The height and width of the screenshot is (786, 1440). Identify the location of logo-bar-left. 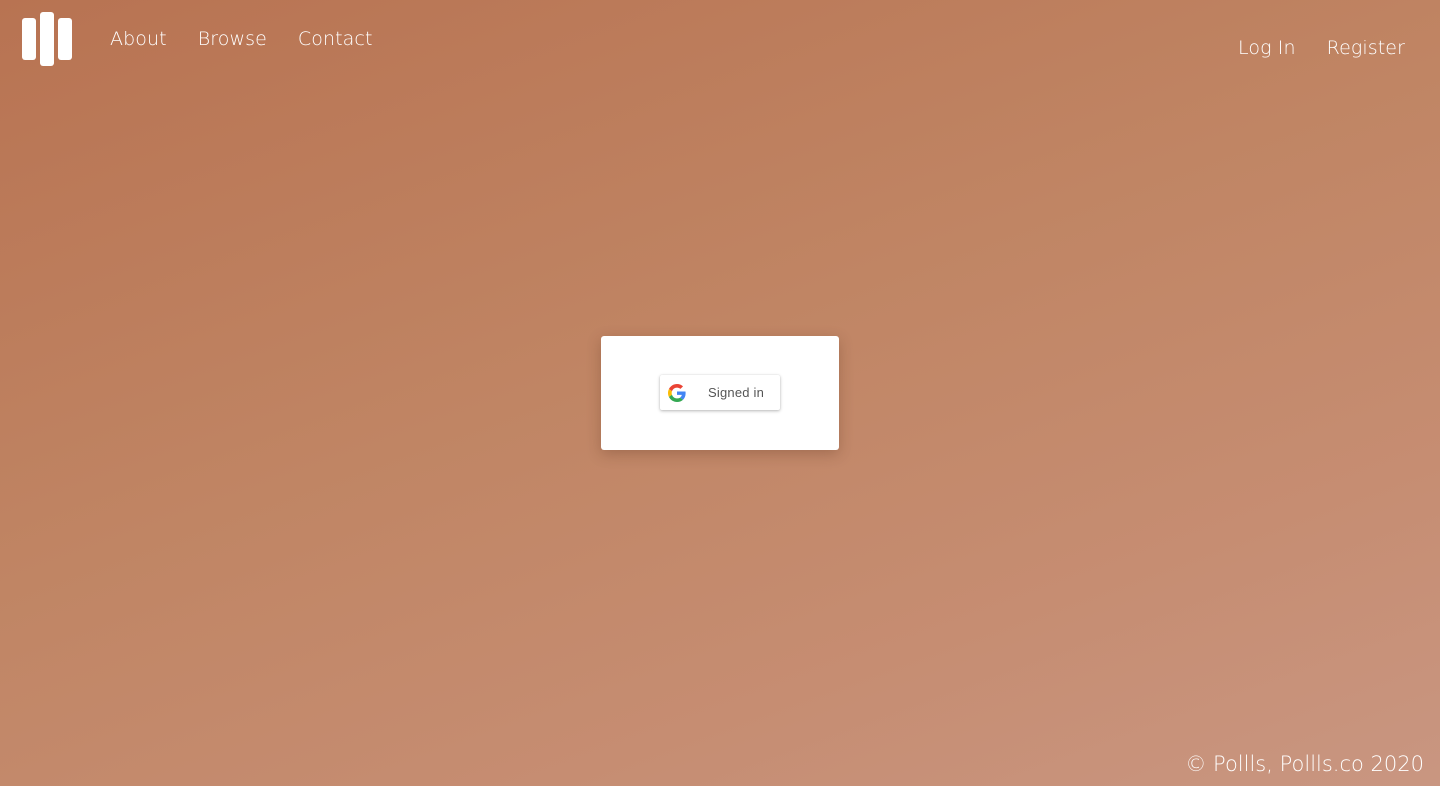
(29, 39).